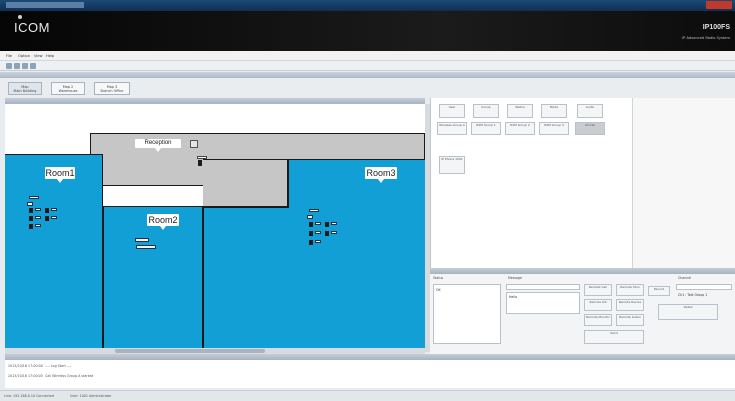  I want to click on log-time: 2013/10/16 17:00:05, so click(25, 376).